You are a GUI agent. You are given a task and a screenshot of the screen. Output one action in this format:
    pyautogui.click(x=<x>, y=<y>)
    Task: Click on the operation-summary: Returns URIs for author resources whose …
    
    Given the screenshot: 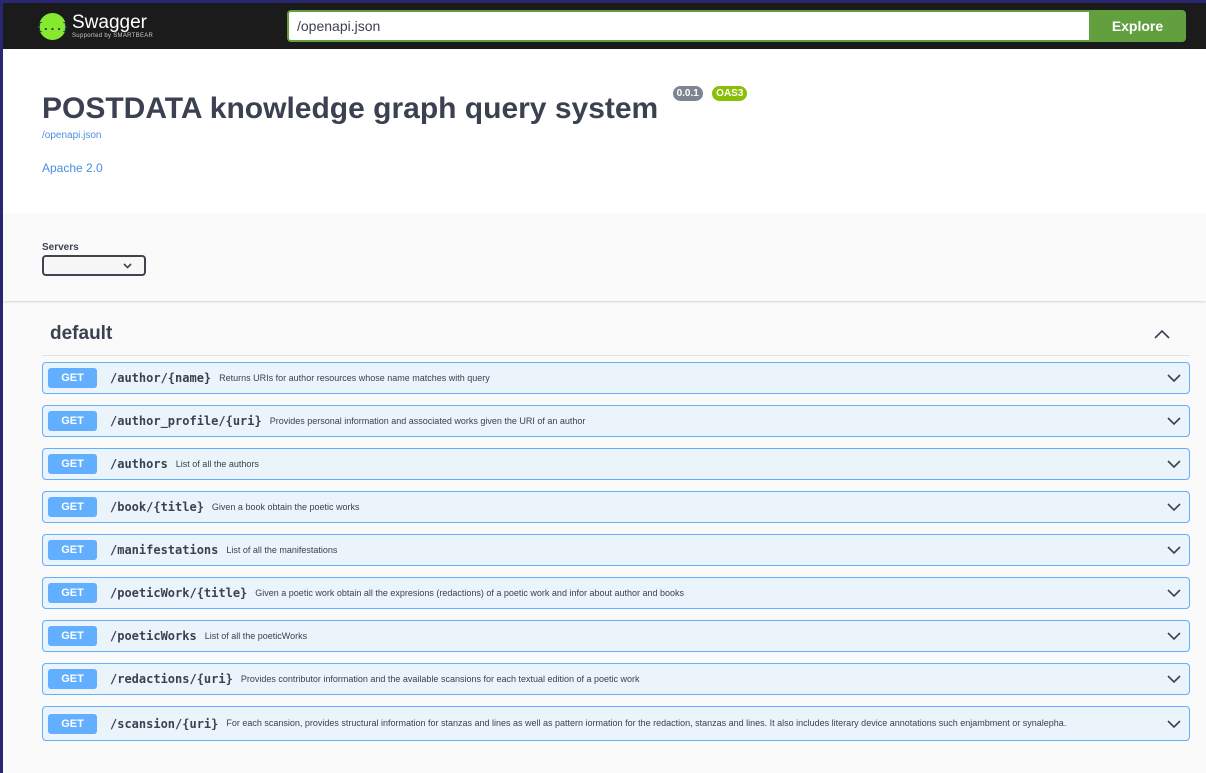 What is the action you would take?
    pyautogui.click(x=354, y=377)
    